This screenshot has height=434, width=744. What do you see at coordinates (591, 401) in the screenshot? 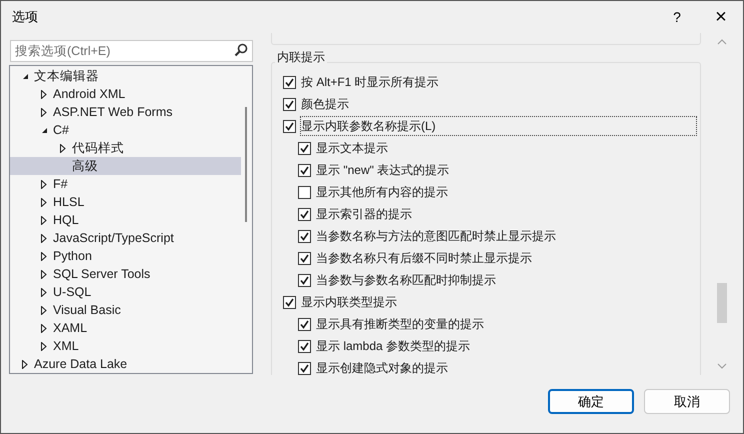
I see `dialog-button: 确定` at bounding box center [591, 401].